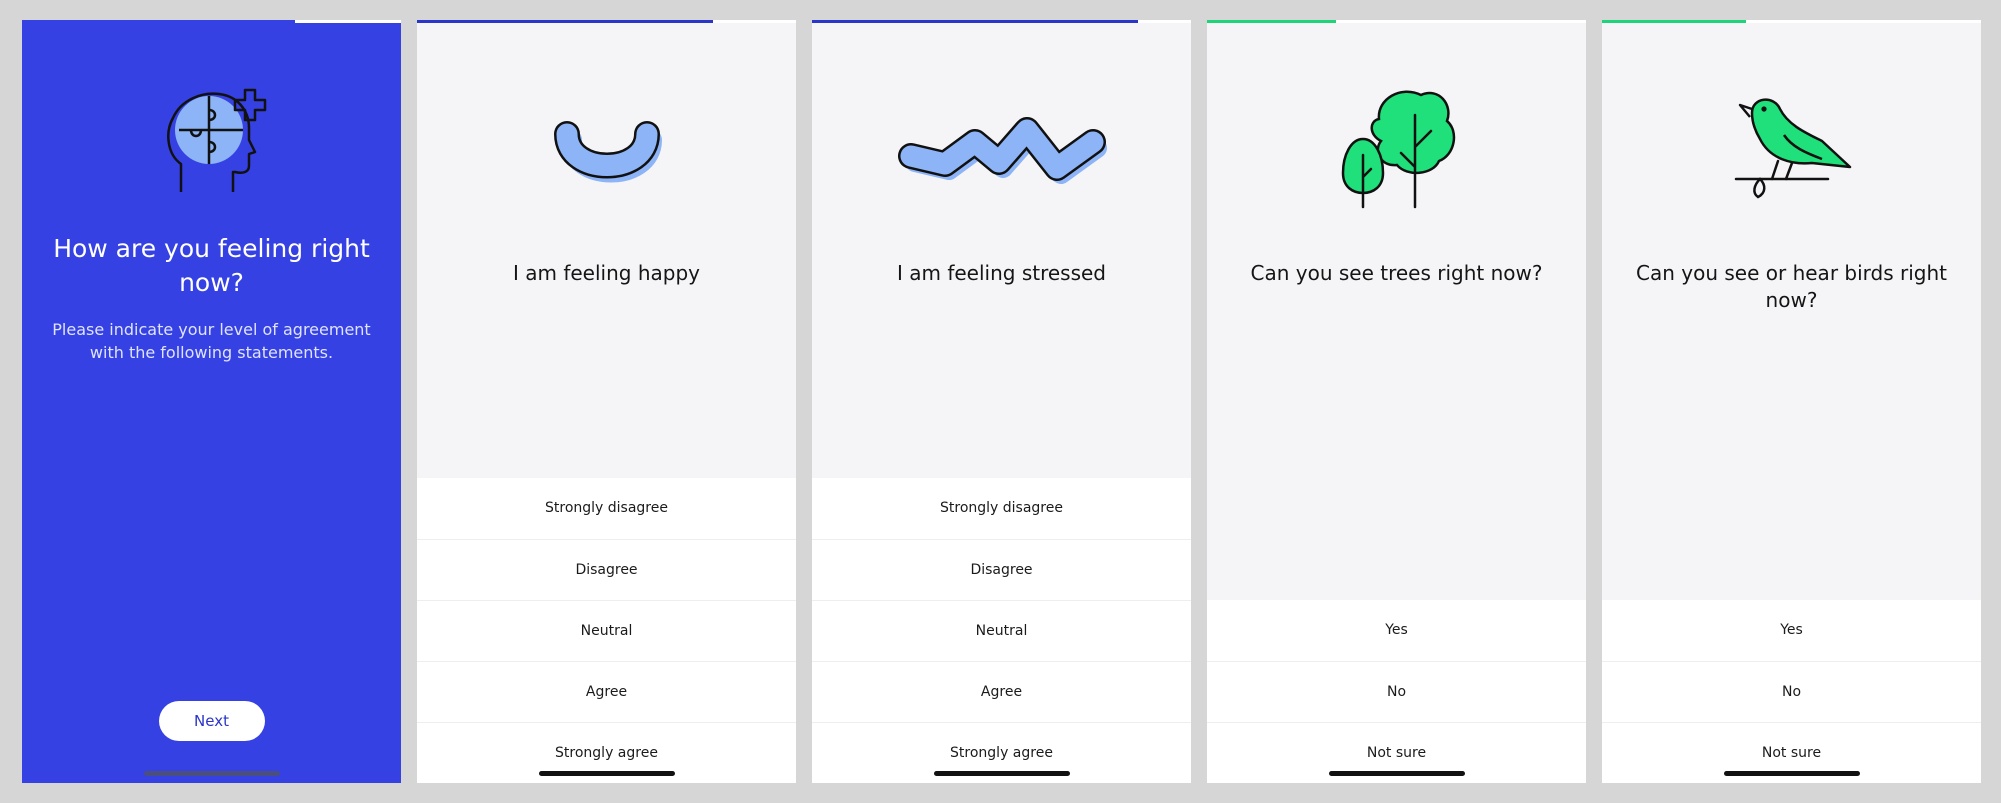 The height and width of the screenshot is (803, 2001). What do you see at coordinates (1396, 150) in the screenshot?
I see `trees-icon` at bounding box center [1396, 150].